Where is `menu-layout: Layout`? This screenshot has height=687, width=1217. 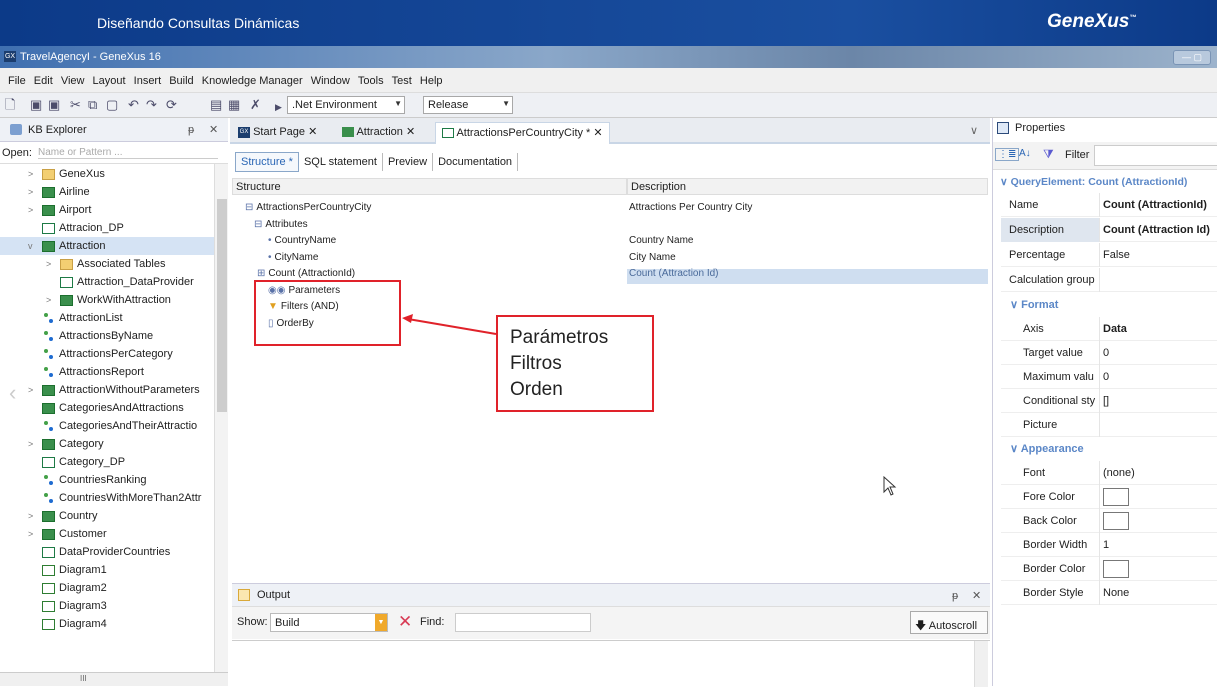 menu-layout: Layout is located at coordinates (109, 81).